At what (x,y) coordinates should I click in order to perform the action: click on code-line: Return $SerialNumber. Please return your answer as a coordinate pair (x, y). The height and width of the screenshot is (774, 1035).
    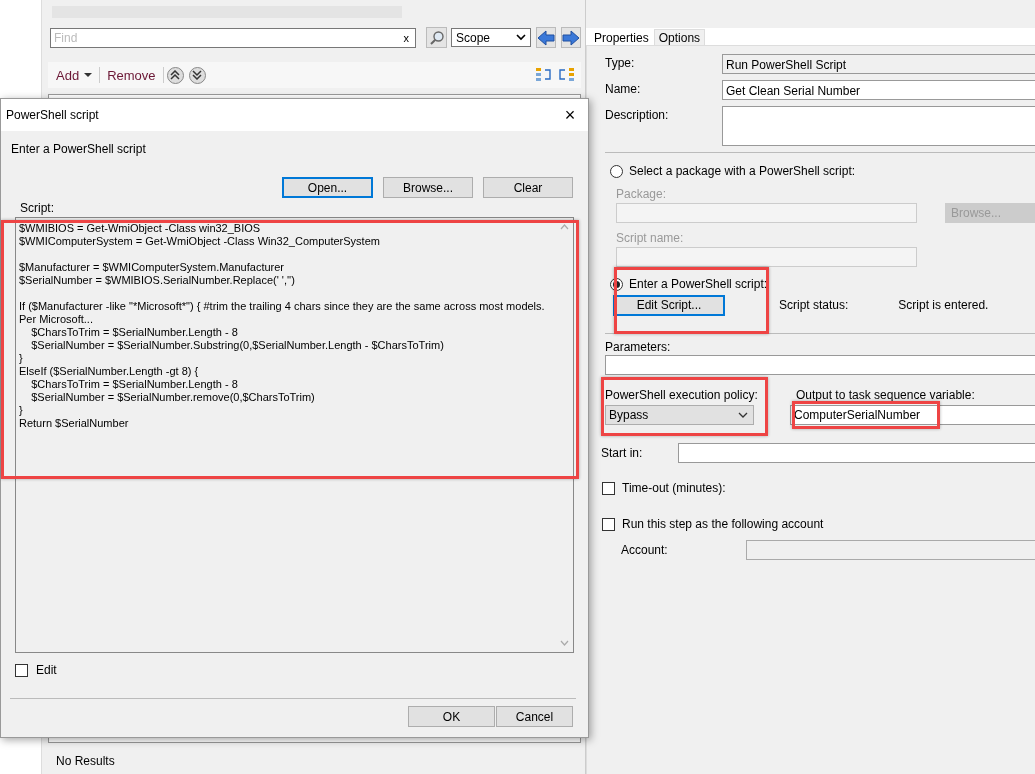
    Looking at the image, I should click on (74, 423).